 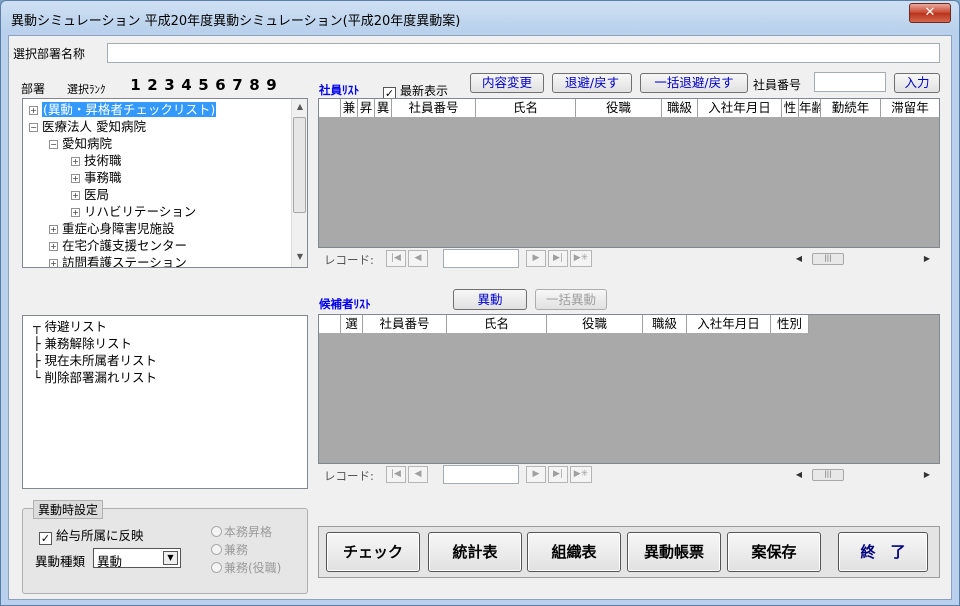 What do you see at coordinates (366, 108) in the screenshot?
I see `col-promotion: 昇` at bounding box center [366, 108].